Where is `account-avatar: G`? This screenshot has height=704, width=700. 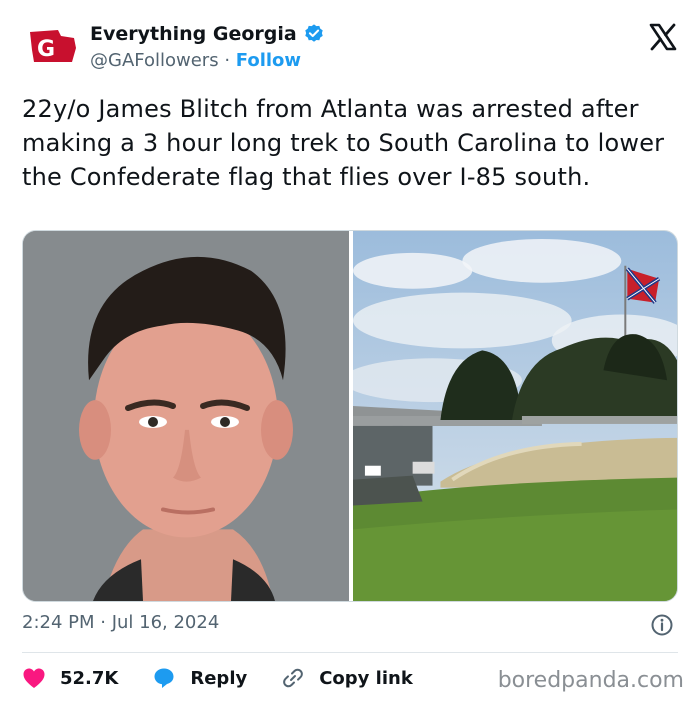 account-avatar: G is located at coordinates (53, 46).